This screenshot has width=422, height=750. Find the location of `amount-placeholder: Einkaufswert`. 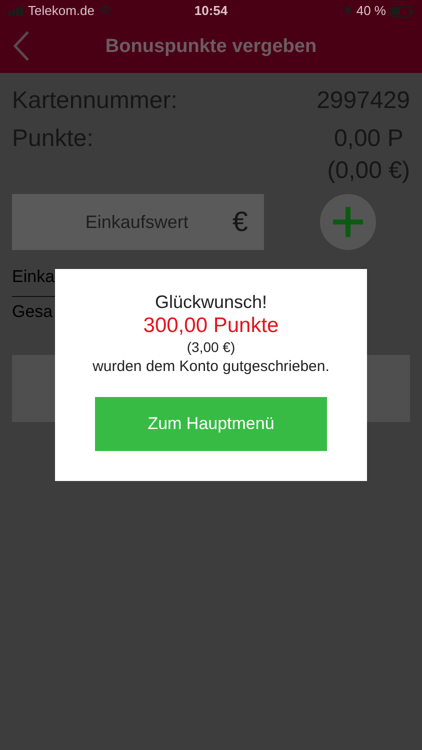

amount-placeholder: Einkaufswert is located at coordinates (136, 222).